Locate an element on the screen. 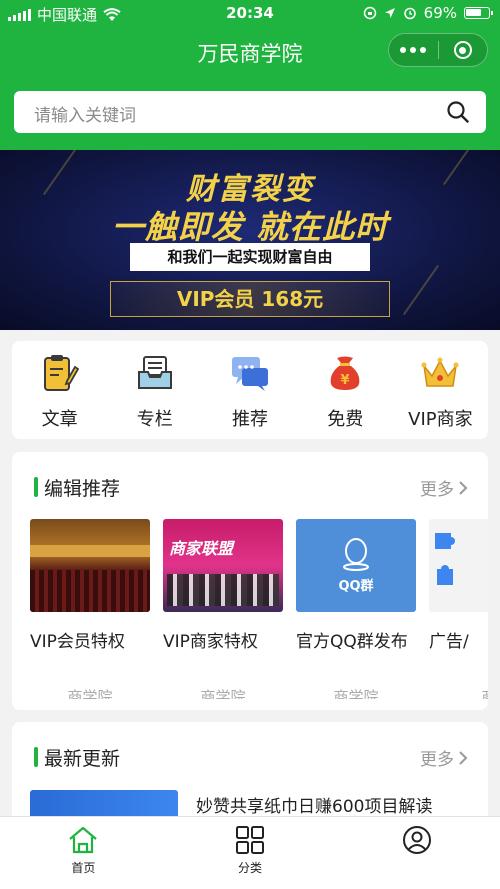  category-label: 专栏 is located at coordinates (154, 419).